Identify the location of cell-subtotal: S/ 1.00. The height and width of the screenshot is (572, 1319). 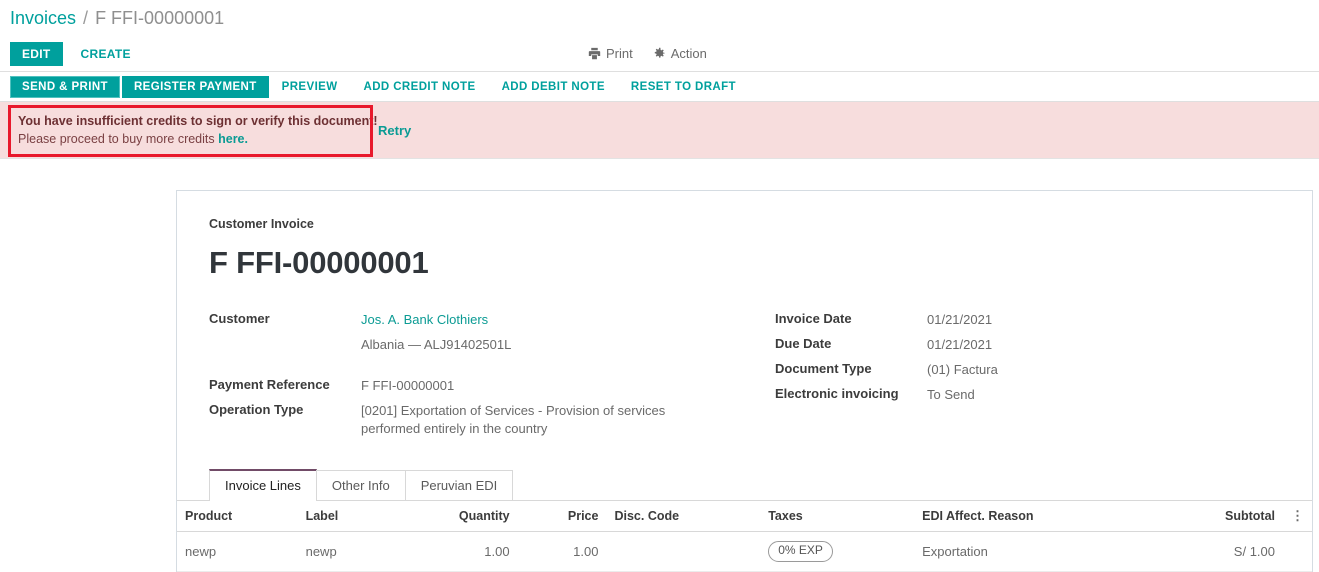
(1220, 551).